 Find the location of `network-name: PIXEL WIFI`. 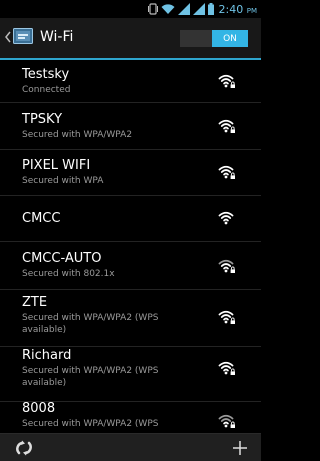

network-name: PIXEL WIFI is located at coordinates (56, 165).